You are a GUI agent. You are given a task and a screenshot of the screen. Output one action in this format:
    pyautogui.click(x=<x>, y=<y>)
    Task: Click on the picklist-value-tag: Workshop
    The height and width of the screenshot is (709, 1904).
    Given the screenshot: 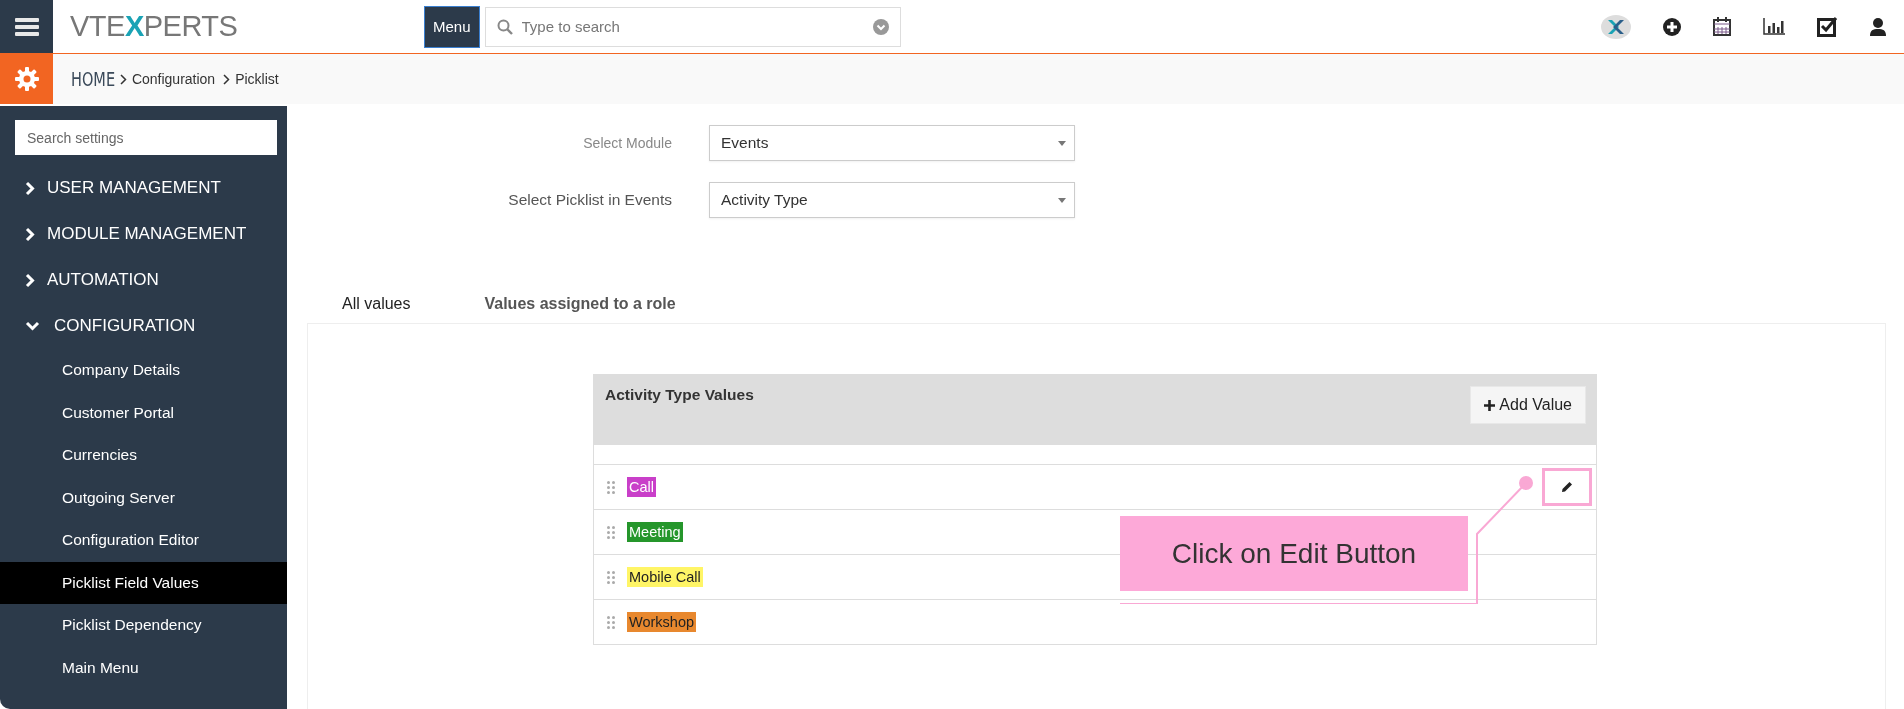 What is the action you would take?
    pyautogui.click(x=661, y=622)
    